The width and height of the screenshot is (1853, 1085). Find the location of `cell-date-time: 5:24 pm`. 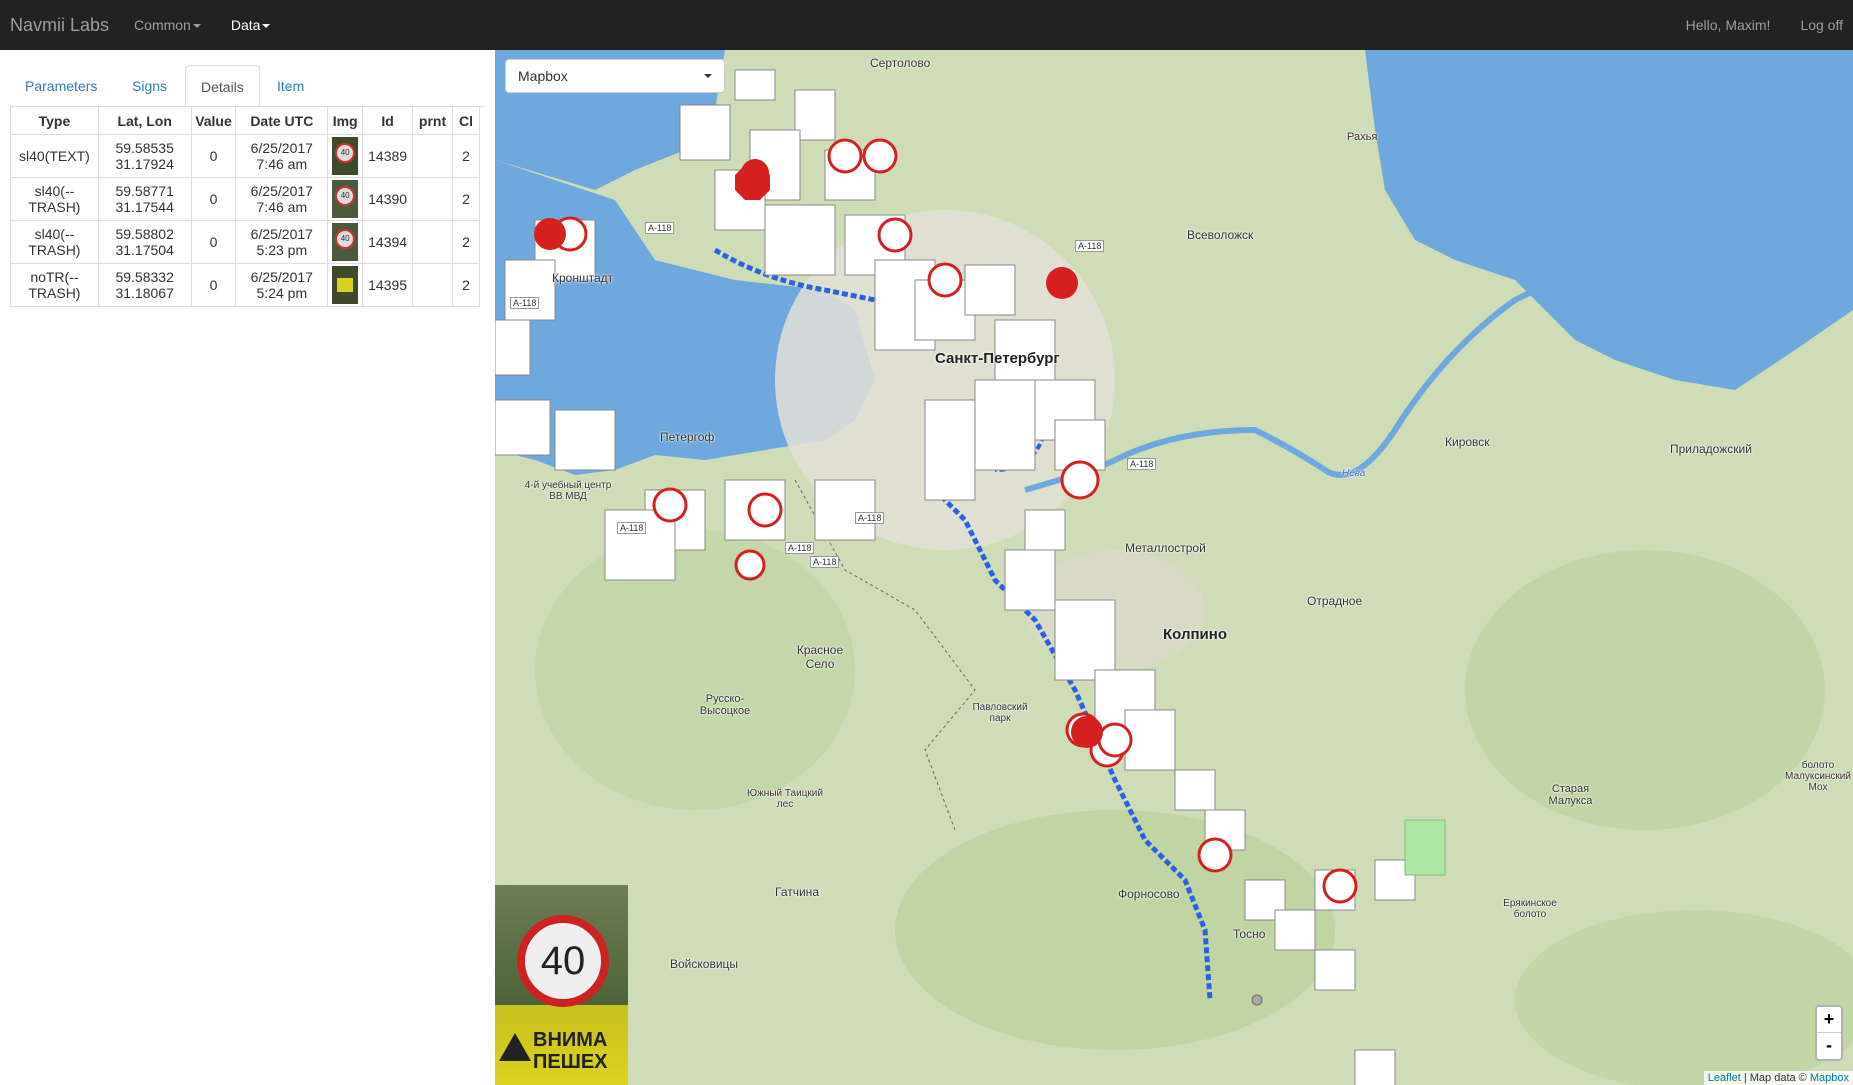

cell-date-time: 5:24 pm is located at coordinates (282, 293).